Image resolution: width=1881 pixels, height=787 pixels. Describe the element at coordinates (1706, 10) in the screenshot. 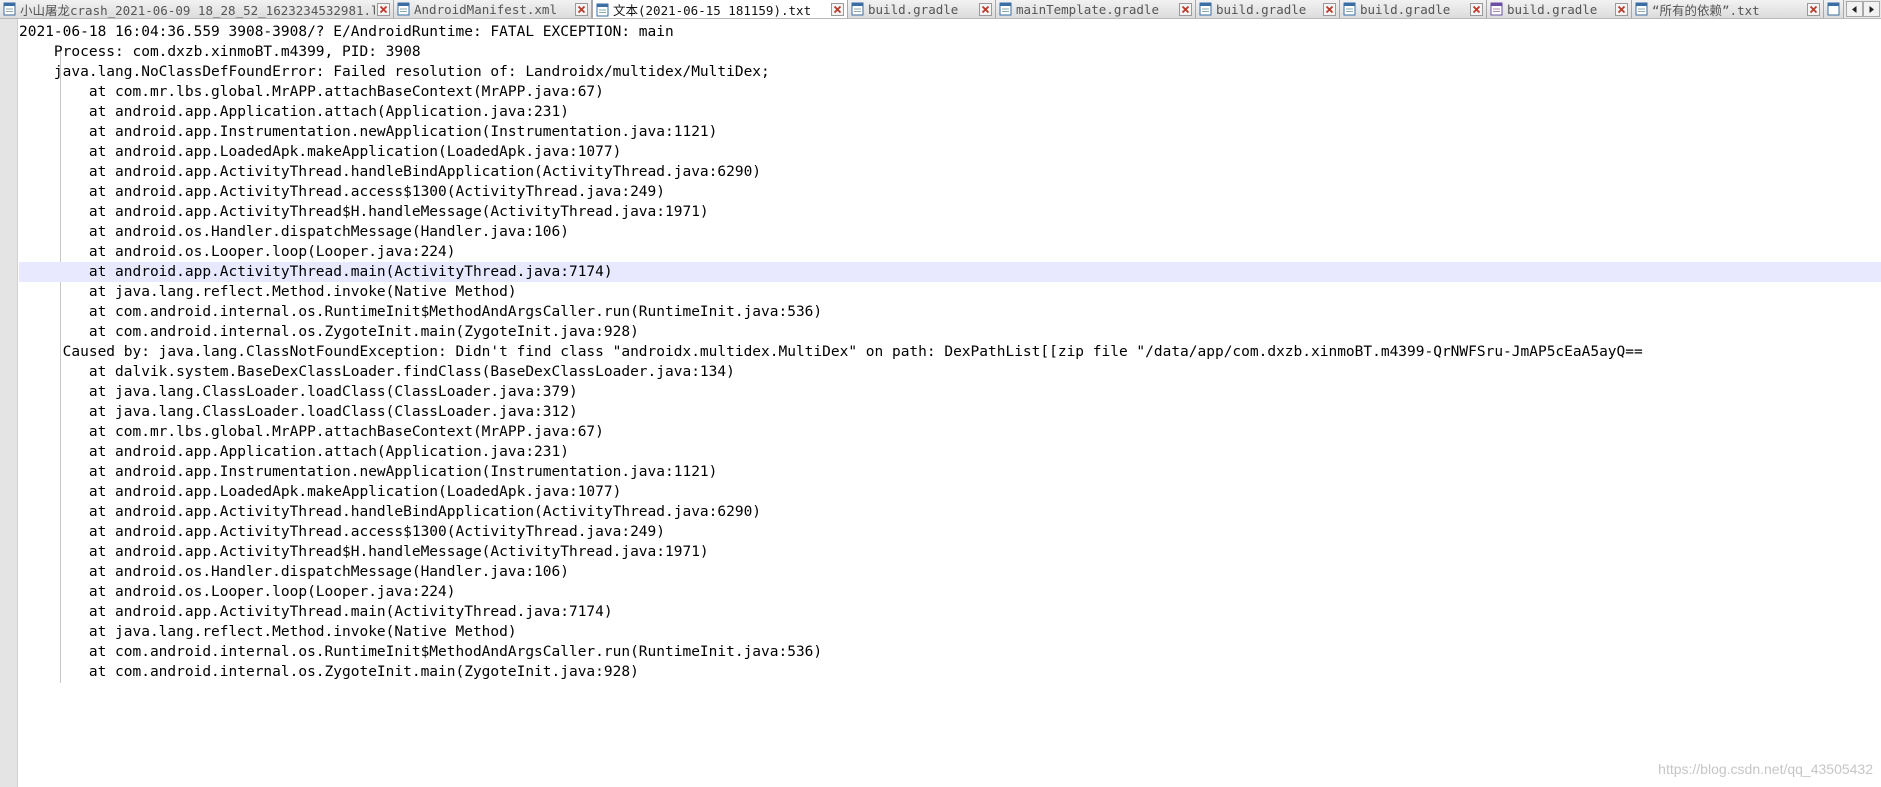

I see `tab-label: “所有的依赖”.txt` at that location.